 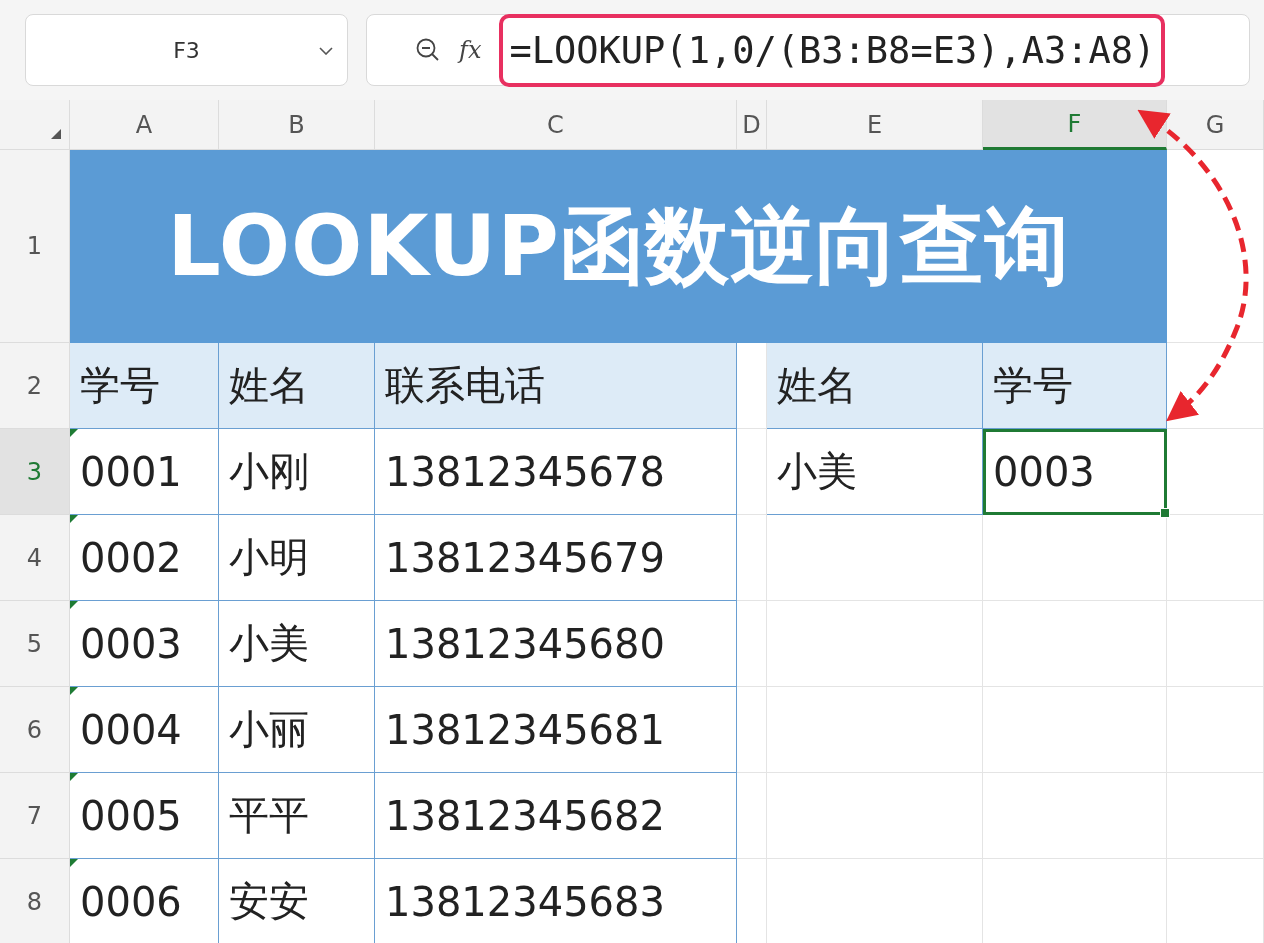 What do you see at coordinates (297, 816) in the screenshot?
I see `table-cell: 平平` at bounding box center [297, 816].